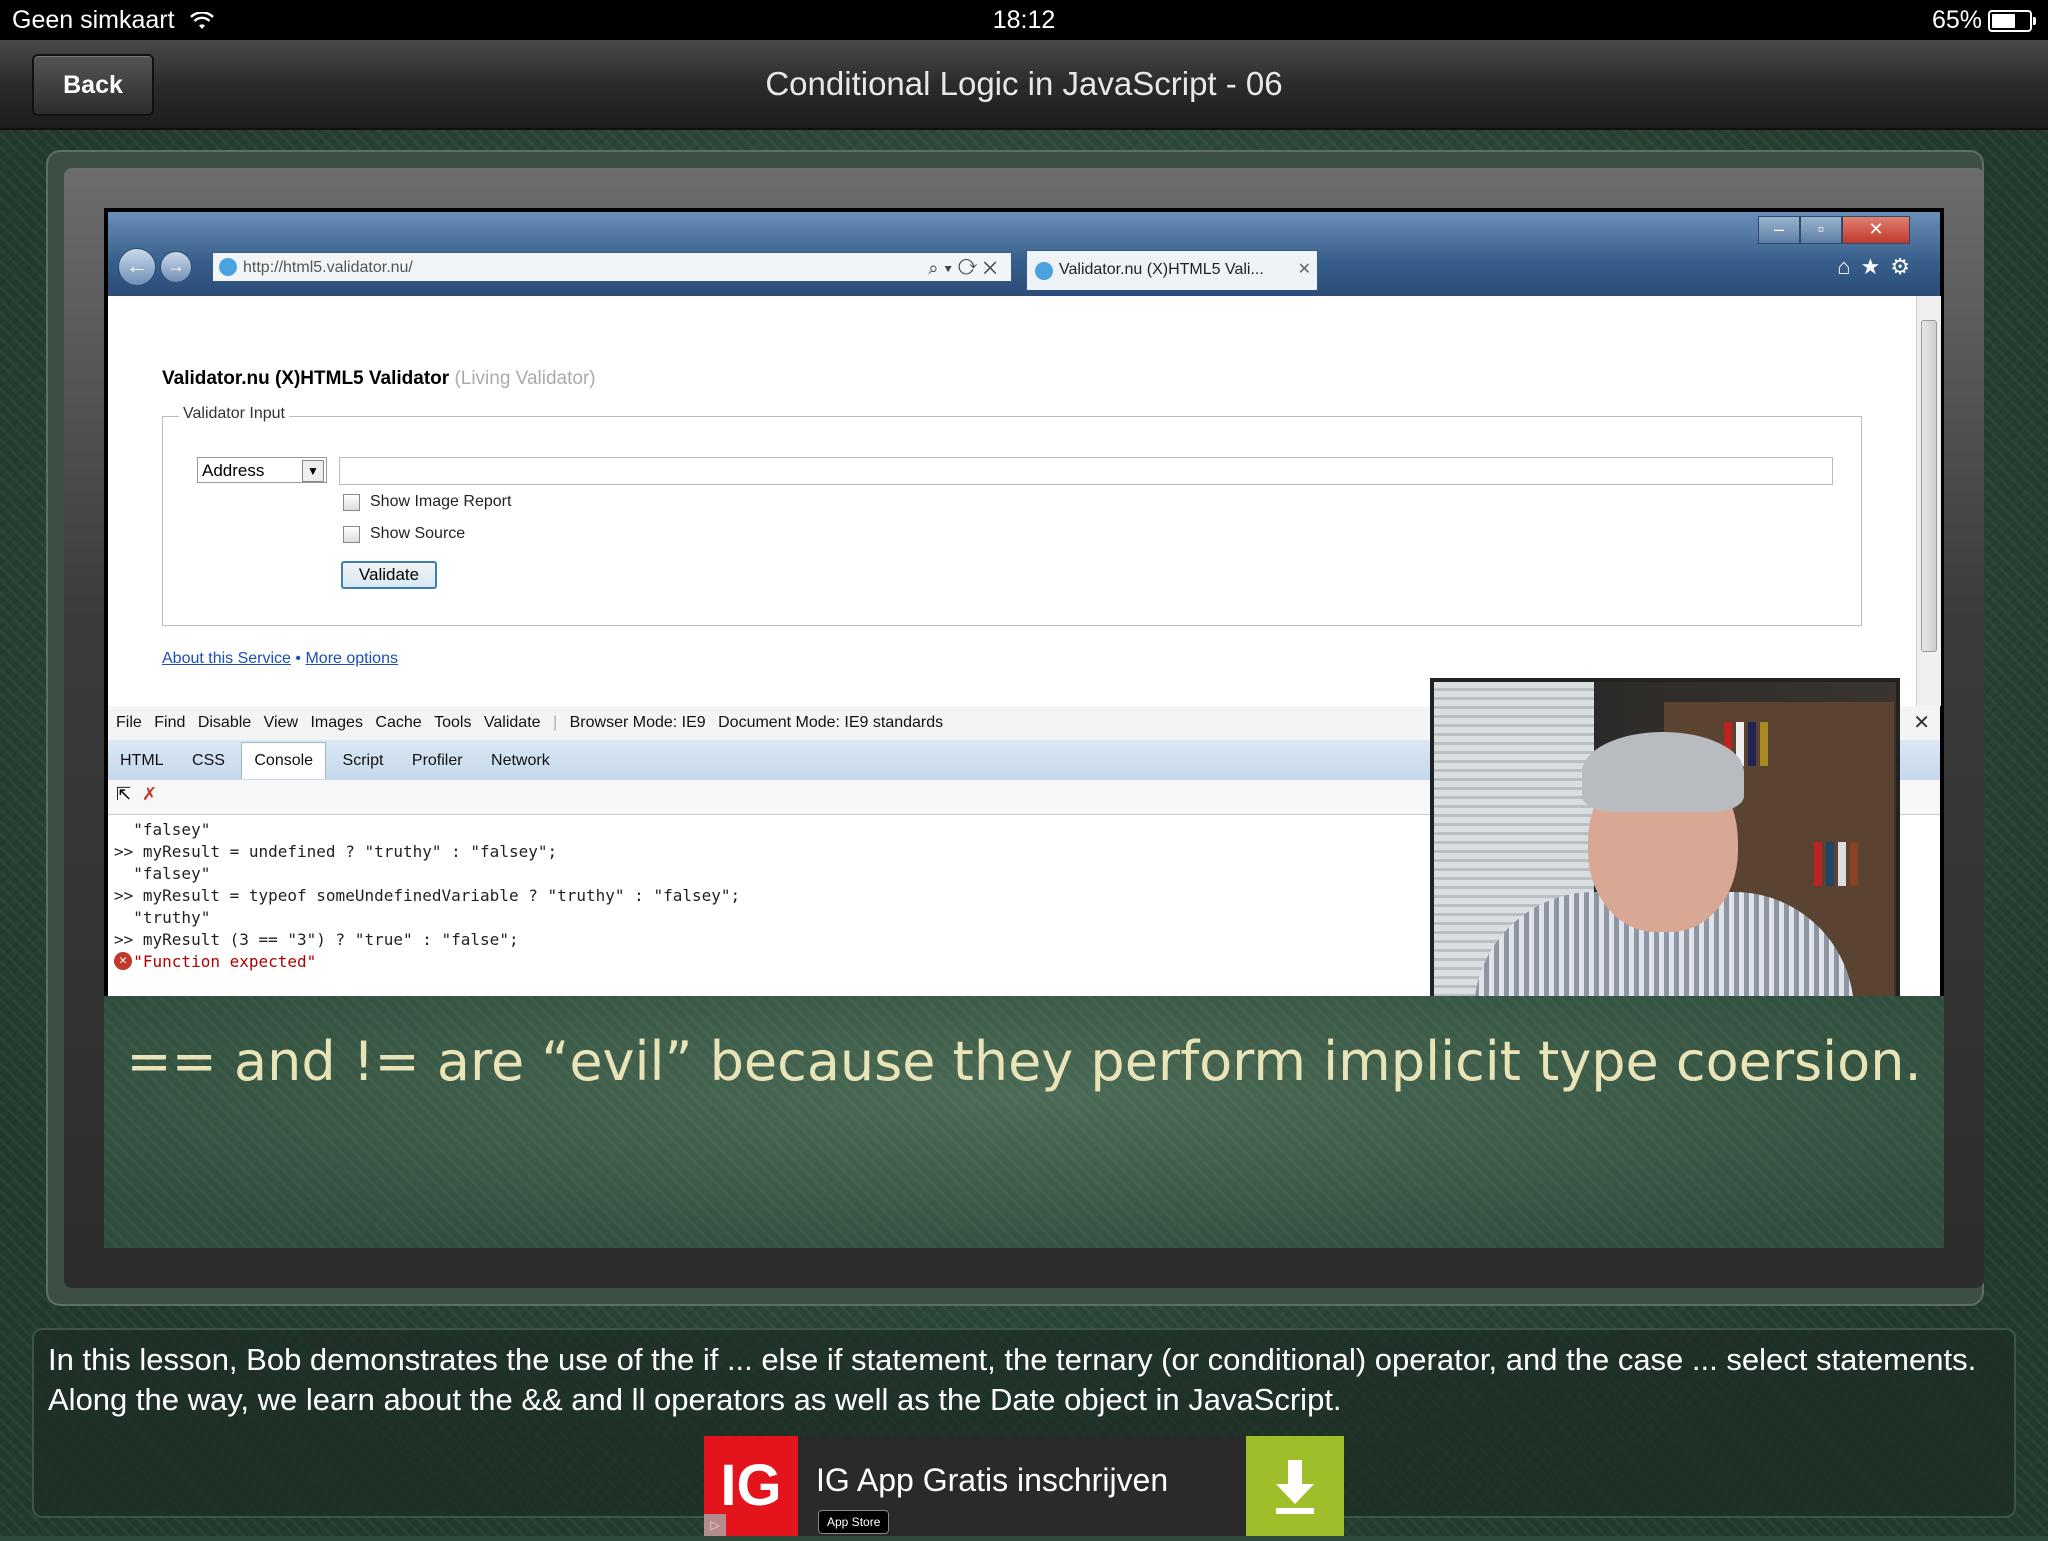 The height and width of the screenshot is (1541, 2048). I want to click on ie-icon, so click(228, 267).